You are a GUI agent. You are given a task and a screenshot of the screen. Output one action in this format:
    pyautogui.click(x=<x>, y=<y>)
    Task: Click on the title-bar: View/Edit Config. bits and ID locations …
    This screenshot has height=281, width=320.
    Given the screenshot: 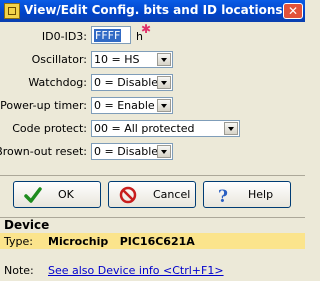 What is the action you would take?
    pyautogui.click(x=152, y=11)
    